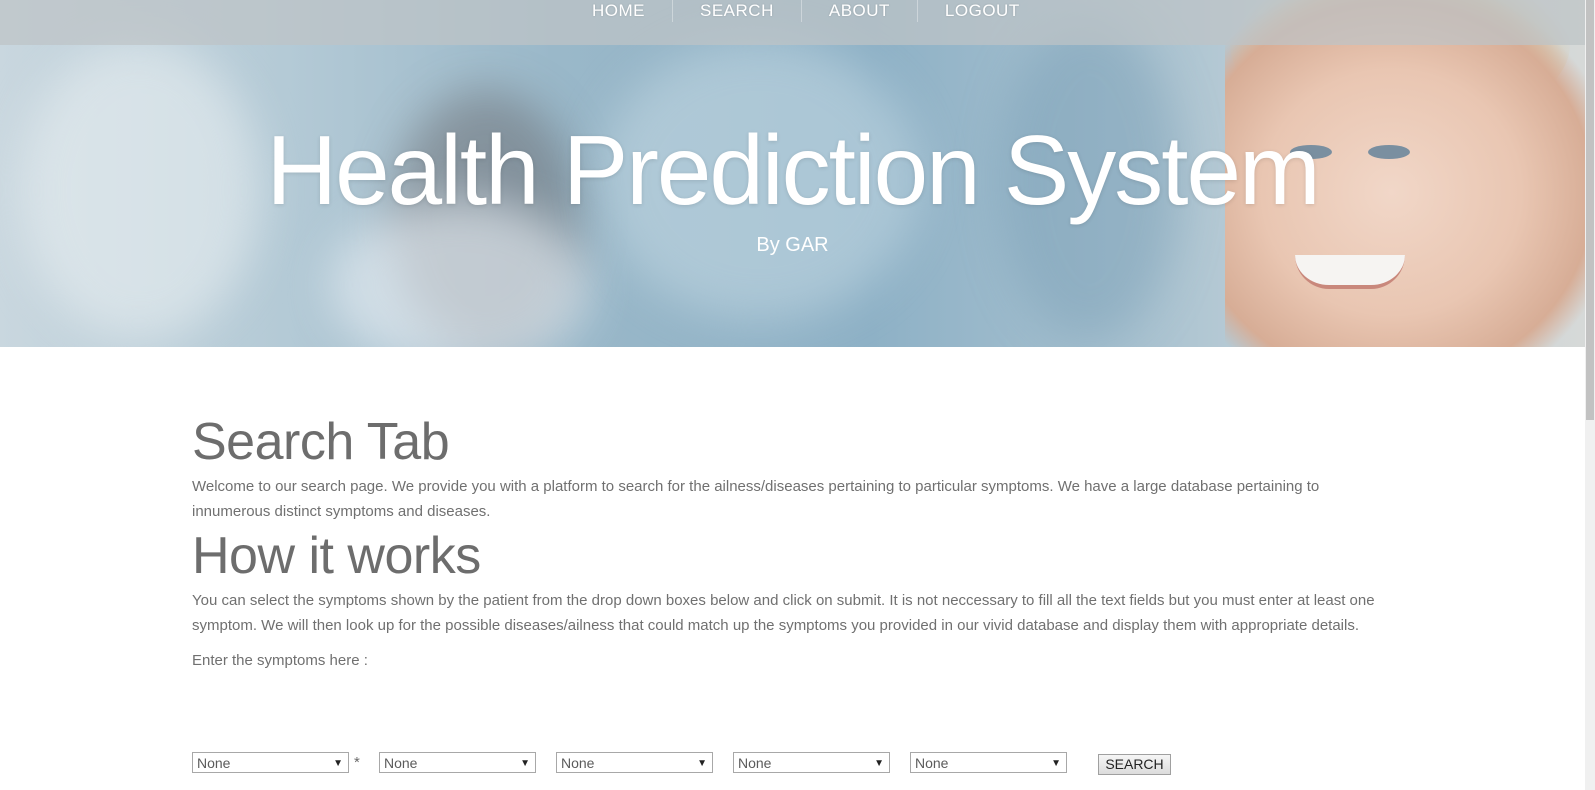 The image size is (1595, 790). What do you see at coordinates (619, 11) in the screenshot?
I see `nav-item-home: HOME` at bounding box center [619, 11].